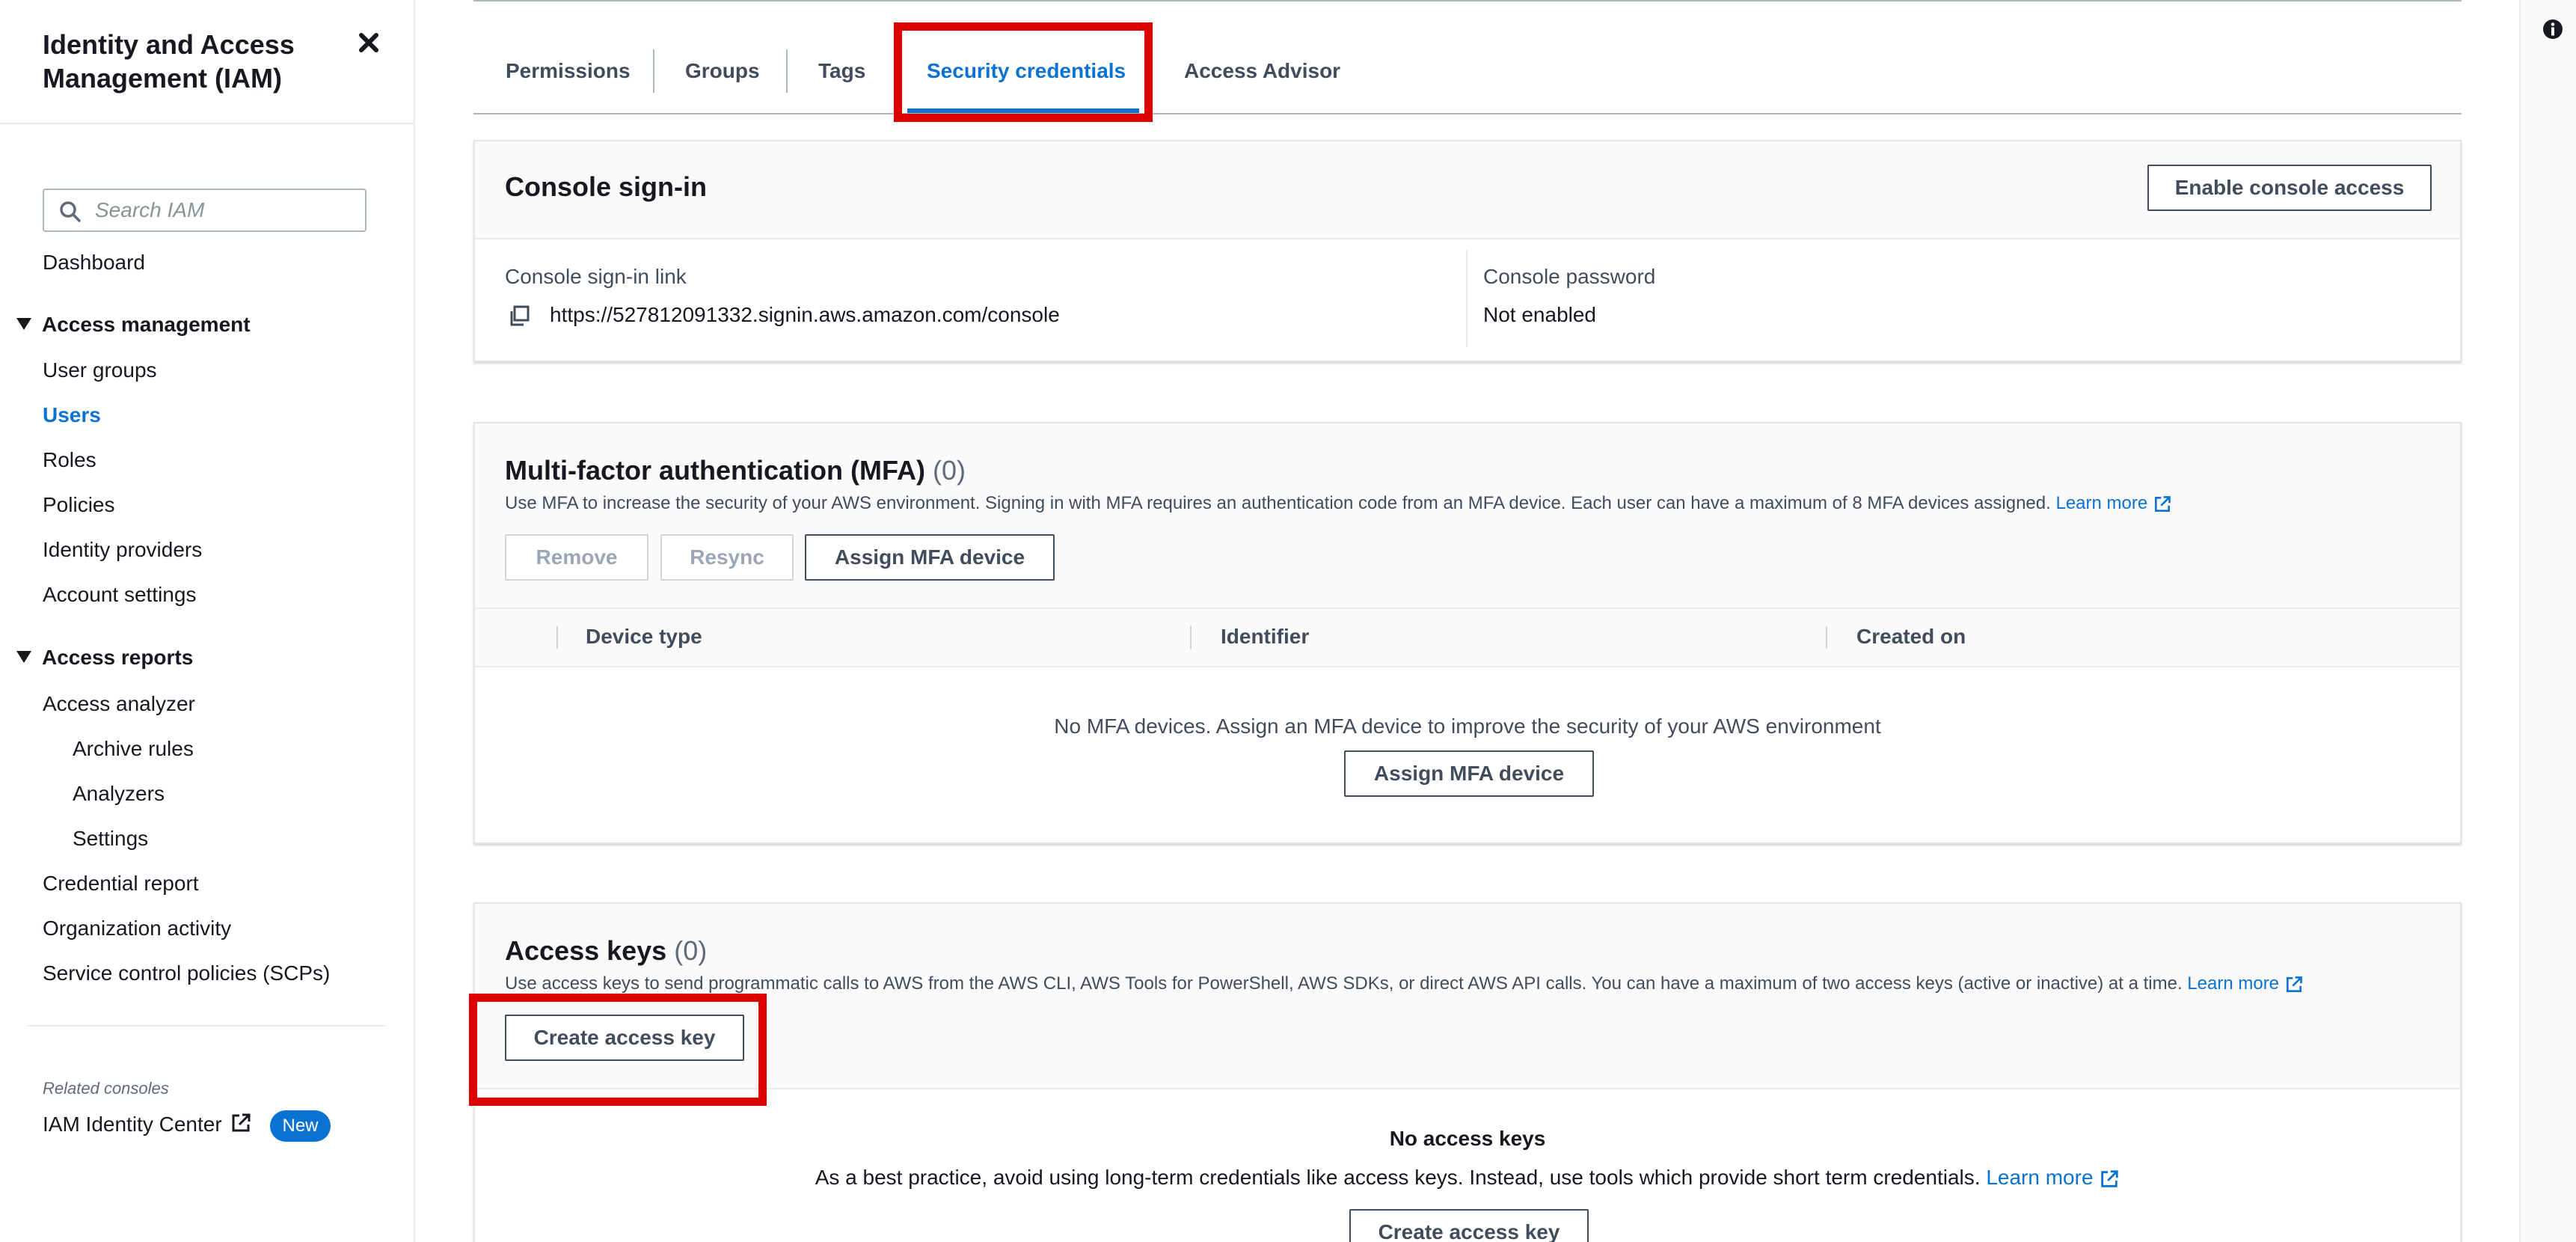  What do you see at coordinates (1467, 0) in the screenshot?
I see `top-border` at bounding box center [1467, 0].